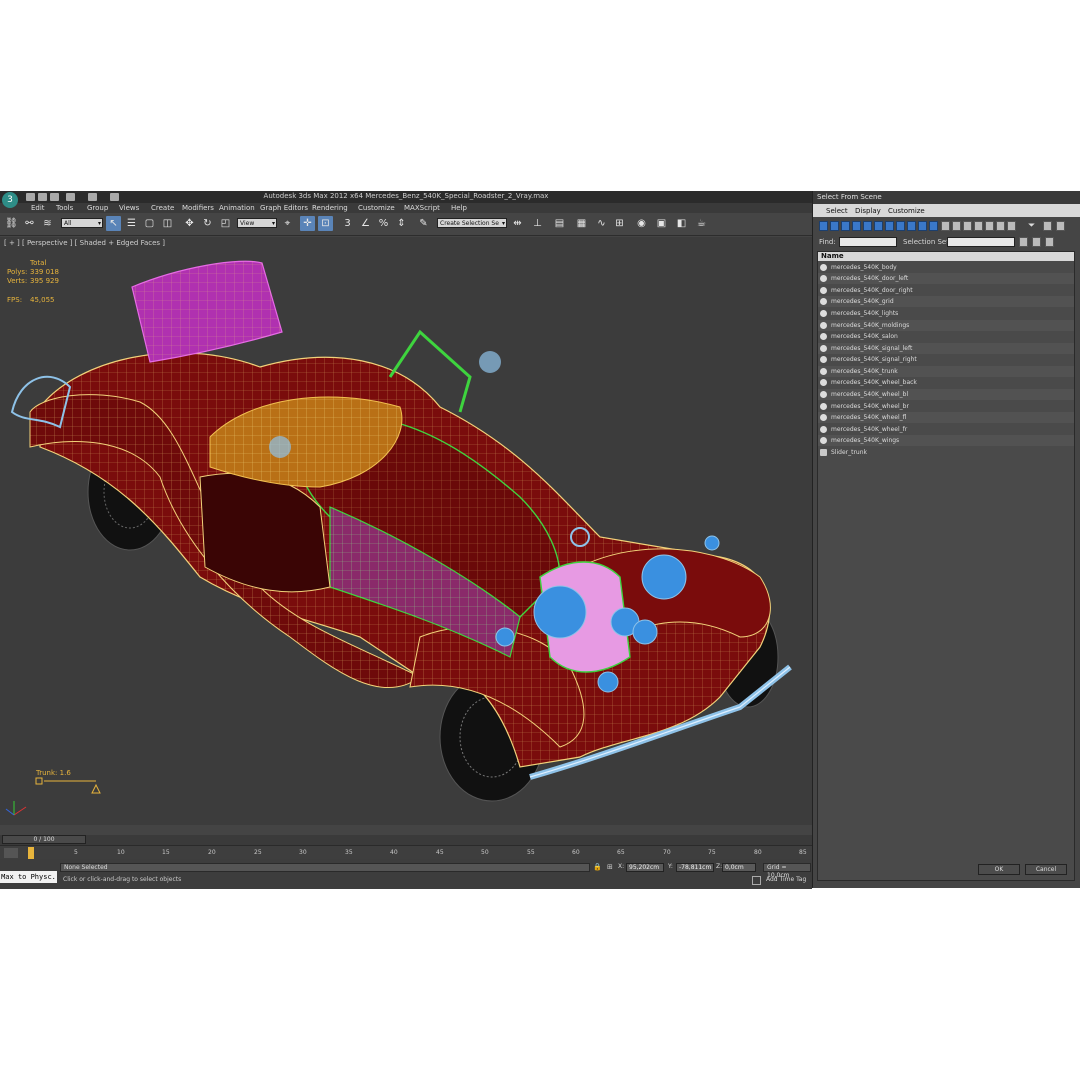 The image size is (1080, 1080). What do you see at coordinates (459, 208) in the screenshot?
I see `menu-help: Help` at bounding box center [459, 208].